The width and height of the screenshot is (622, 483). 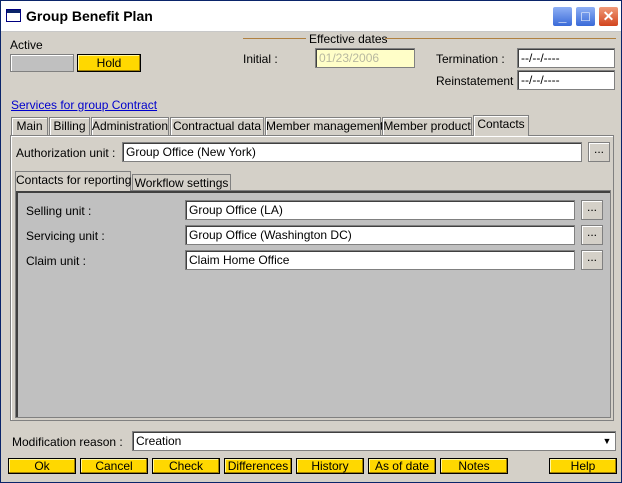 What do you see at coordinates (607, 441) in the screenshot?
I see `dropdown-arrow-icon: ▼` at bounding box center [607, 441].